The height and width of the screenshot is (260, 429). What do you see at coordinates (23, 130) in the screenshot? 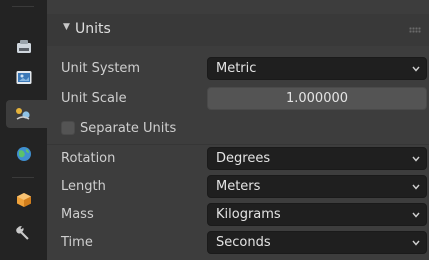
I see `properties-tab-strip` at bounding box center [23, 130].